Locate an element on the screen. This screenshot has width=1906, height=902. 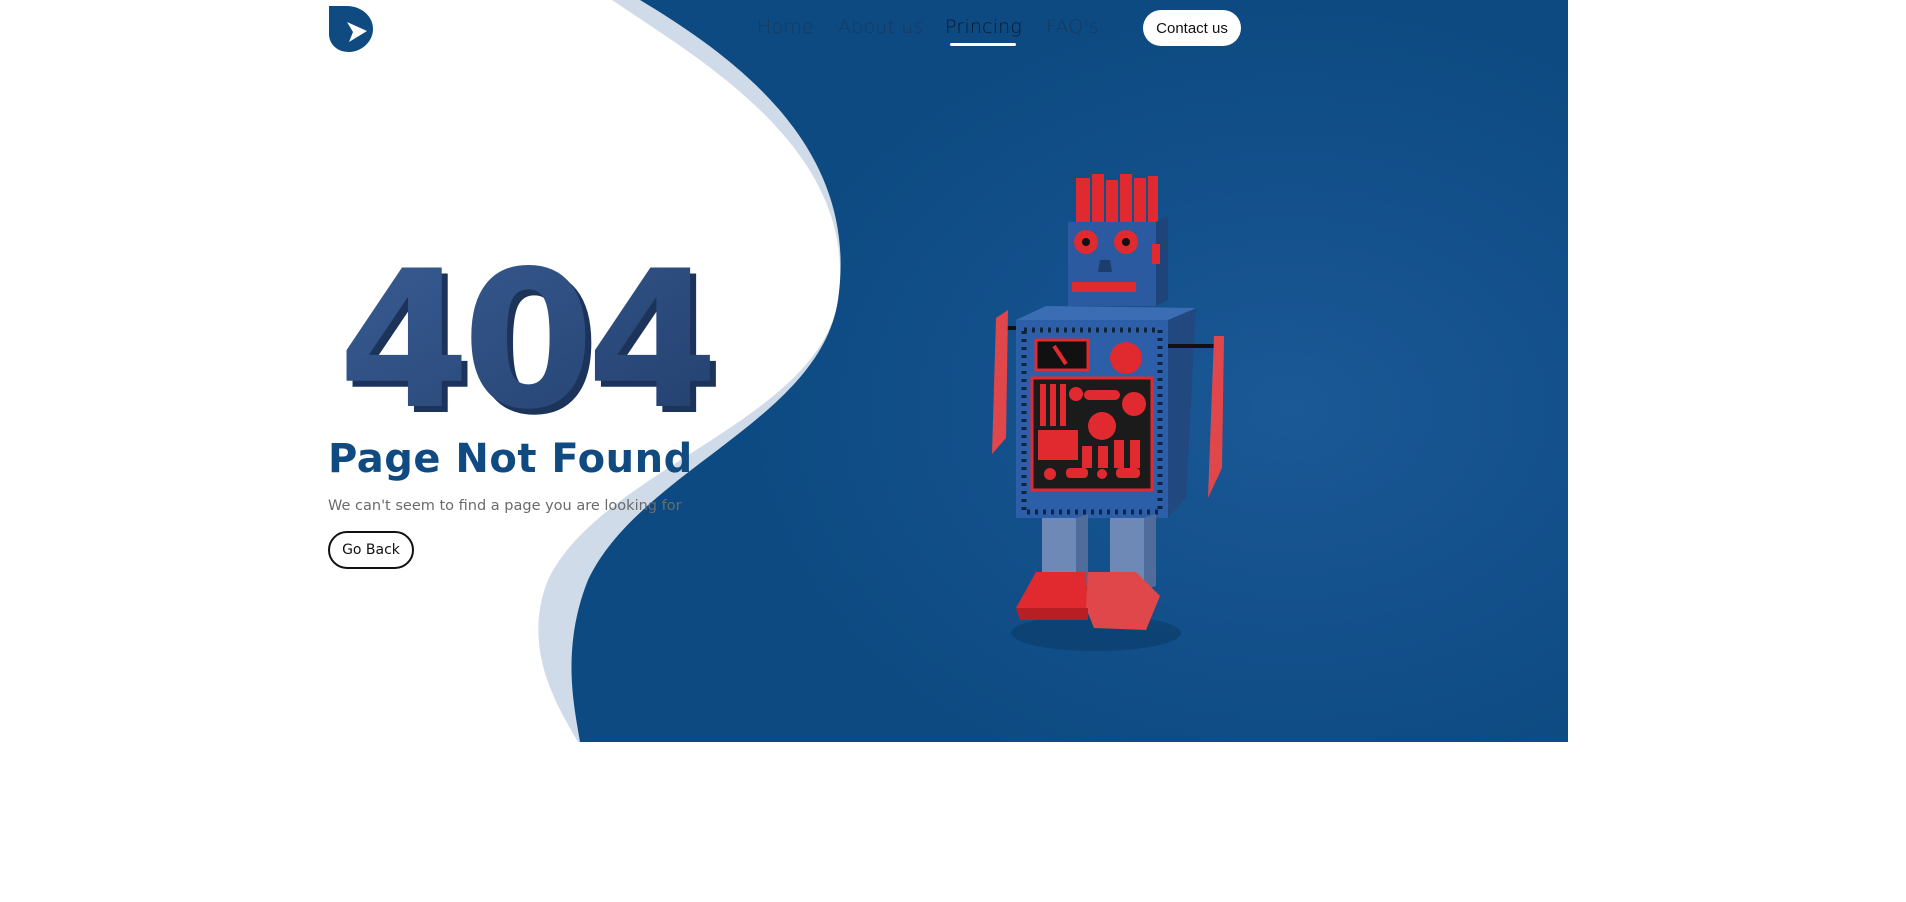
page-title: Page Not Found is located at coordinates (510, 459).